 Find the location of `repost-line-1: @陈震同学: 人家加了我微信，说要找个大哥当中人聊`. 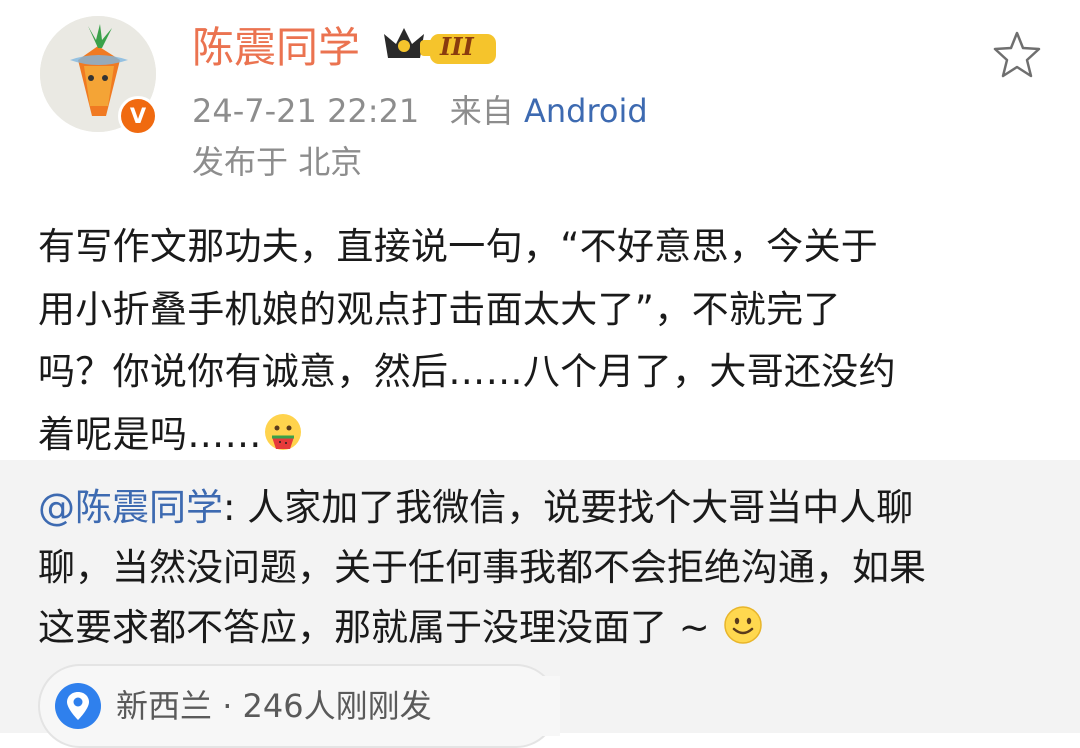

repost-line-1: @陈震同学: 人家加了我微信，说要找个大哥当中人聊 is located at coordinates (543, 508).